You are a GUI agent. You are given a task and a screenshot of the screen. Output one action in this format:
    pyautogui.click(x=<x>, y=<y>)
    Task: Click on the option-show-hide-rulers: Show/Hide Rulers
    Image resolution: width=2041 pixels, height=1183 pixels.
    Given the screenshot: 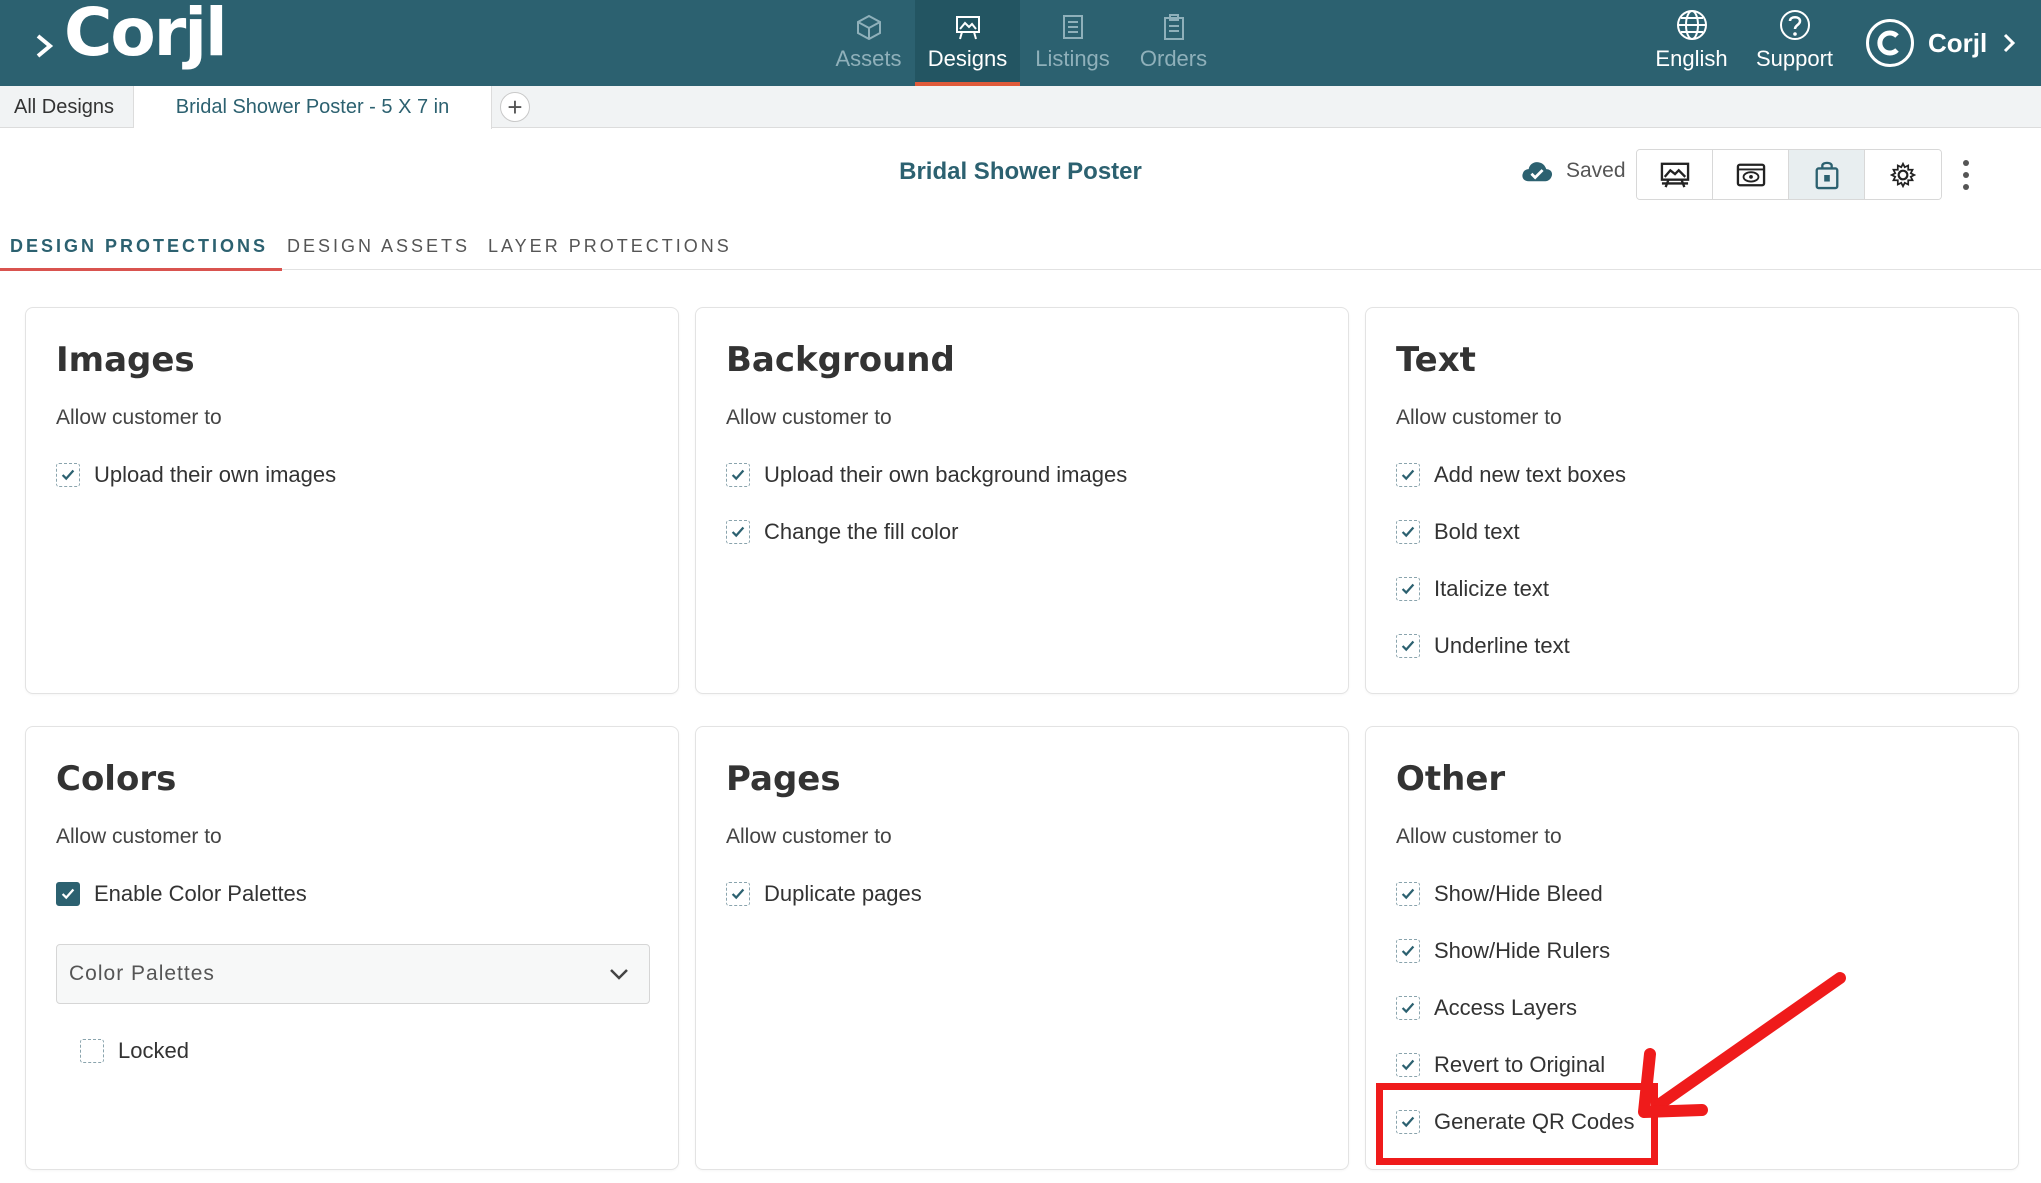 What is the action you would take?
    pyautogui.click(x=1503, y=951)
    